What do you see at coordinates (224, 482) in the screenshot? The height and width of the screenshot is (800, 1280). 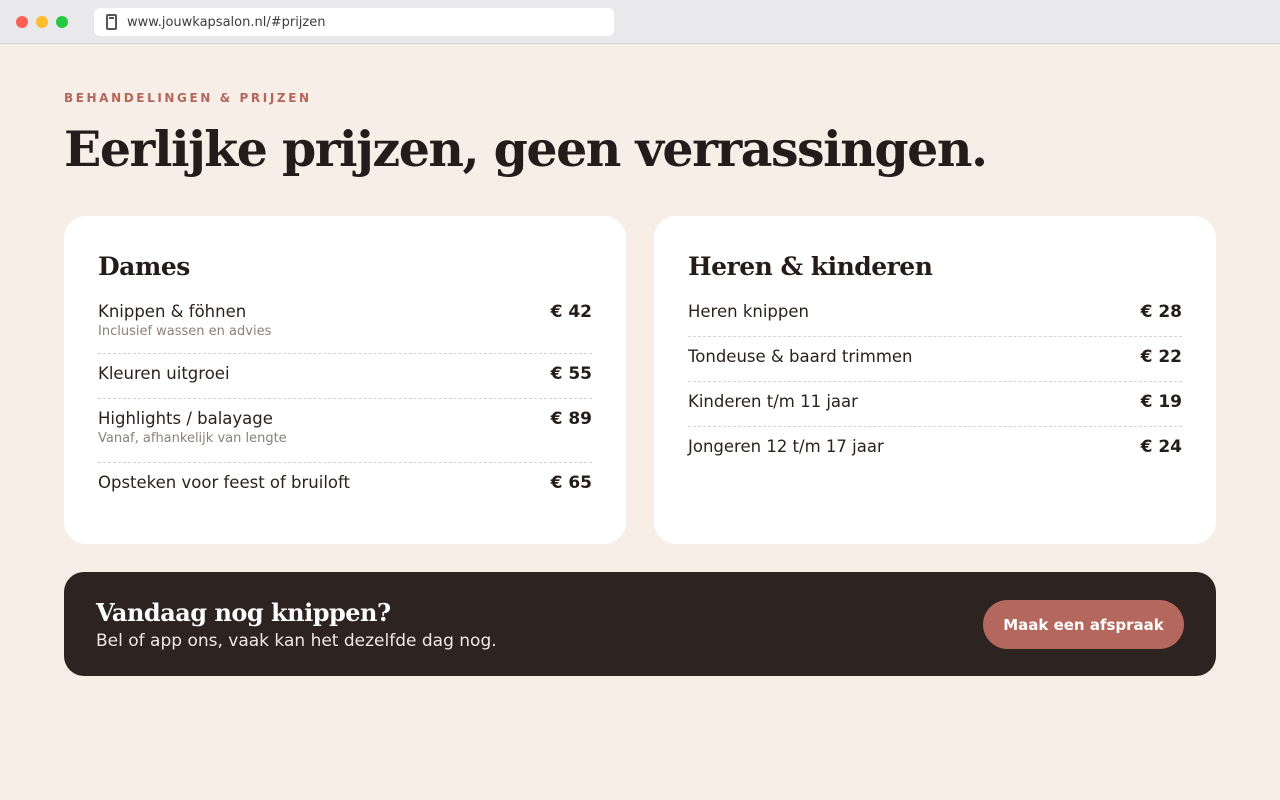 I see `service-name: Opsteken voor feest of bruiloft` at bounding box center [224, 482].